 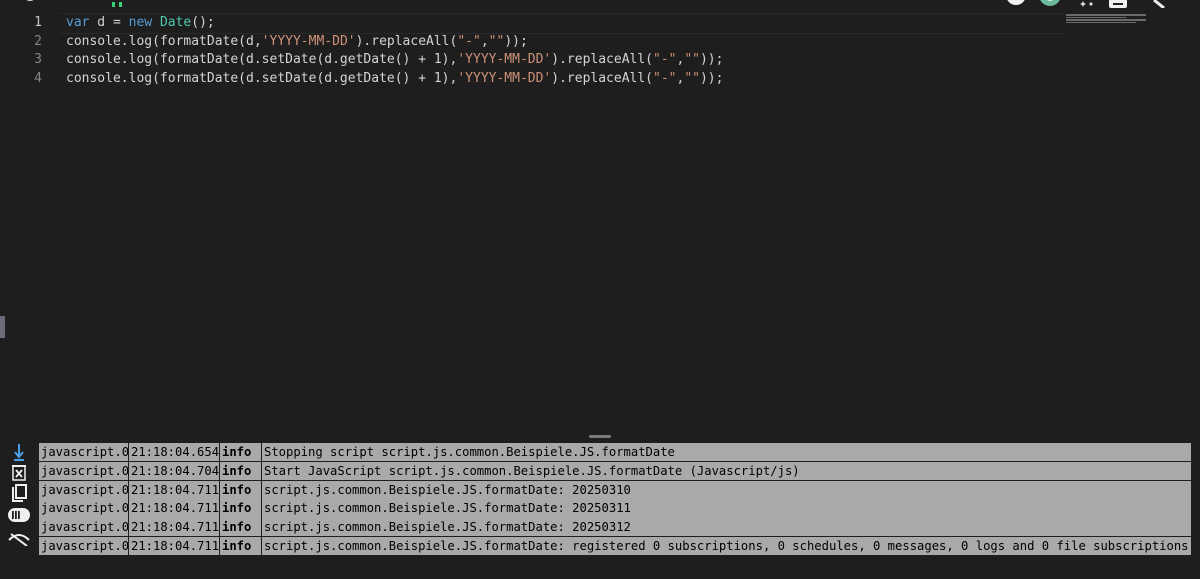 I want to click on toggle-details-icon, so click(x=19, y=515).